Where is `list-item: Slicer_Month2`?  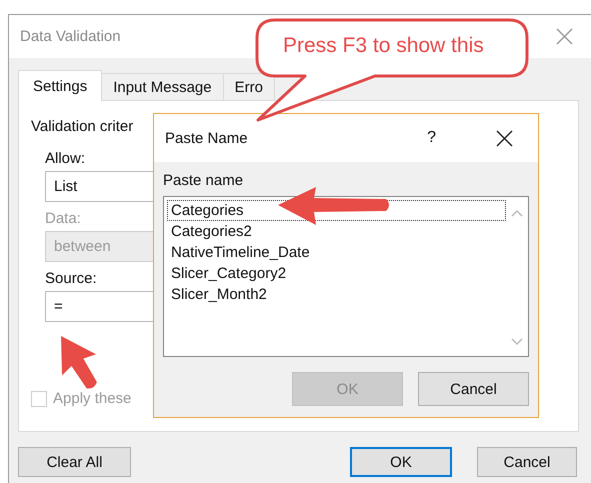
list-item: Slicer_Month2 is located at coordinates (336, 294).